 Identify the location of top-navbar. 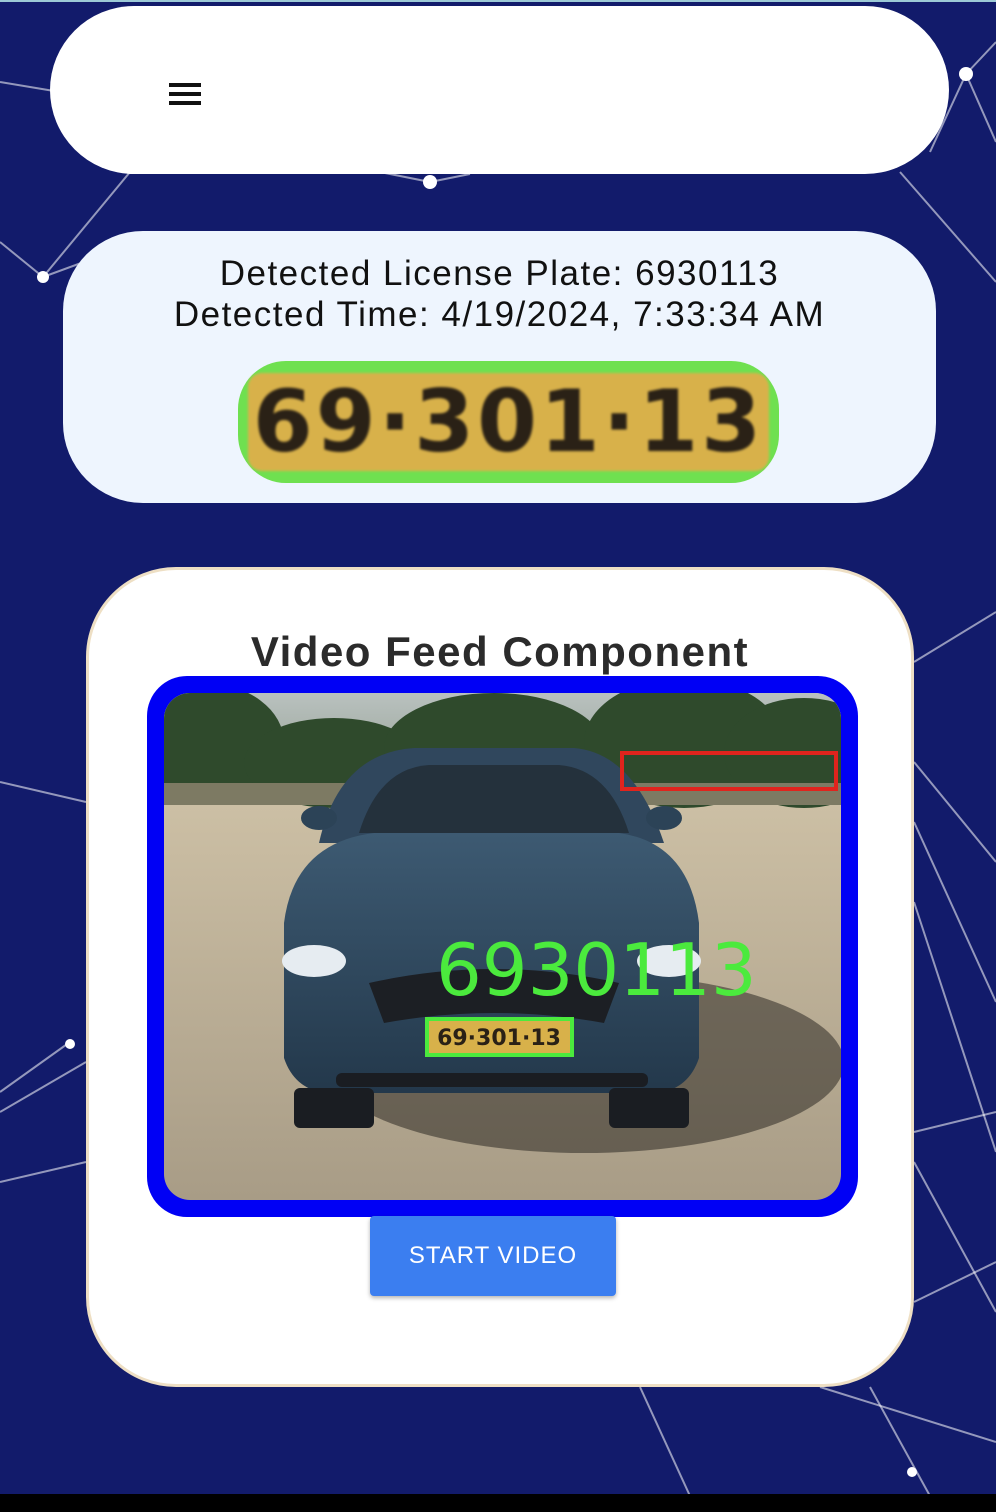
(499, 90).